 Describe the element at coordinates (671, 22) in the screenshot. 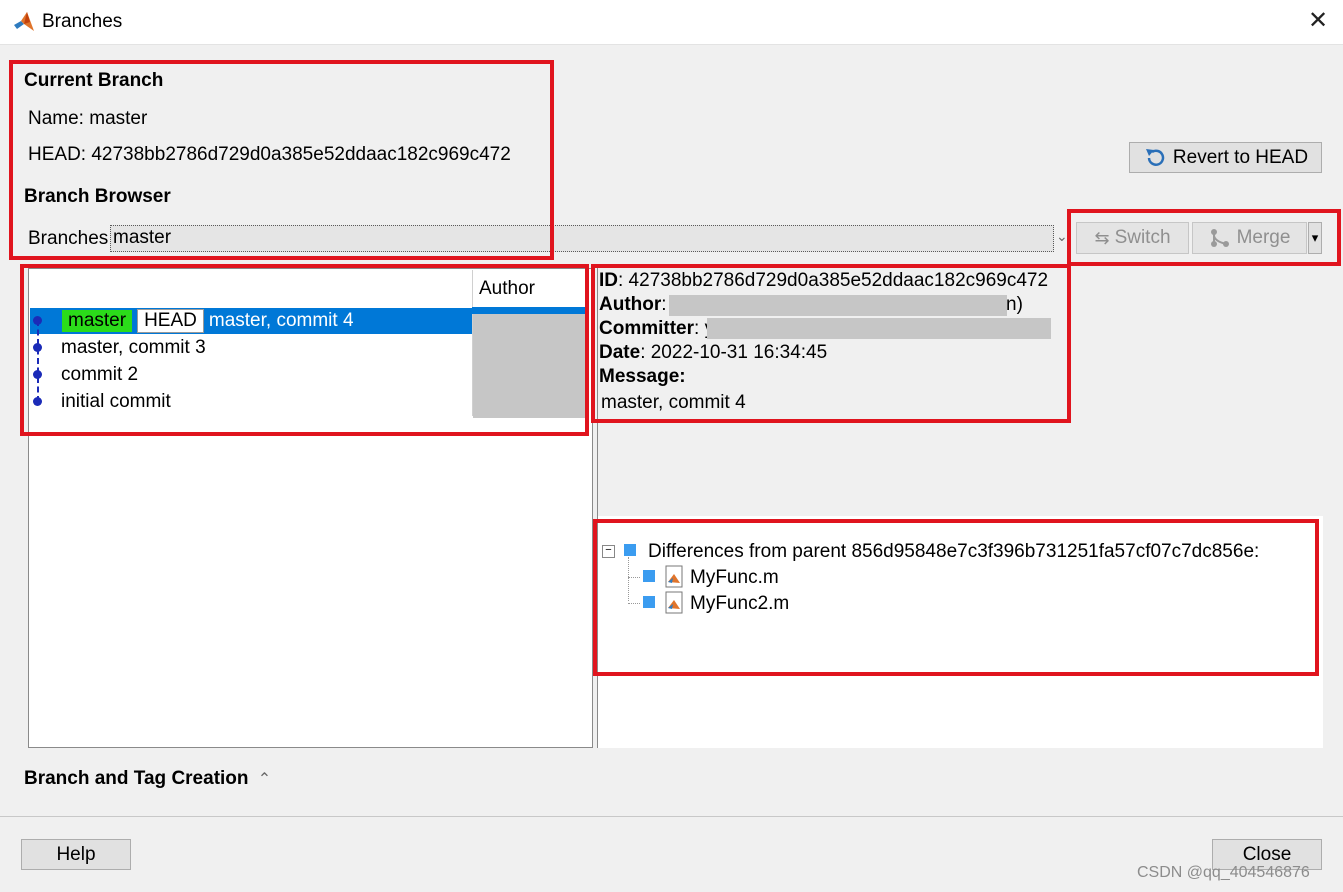

I see `title-bar: Branches ✕` at that location.